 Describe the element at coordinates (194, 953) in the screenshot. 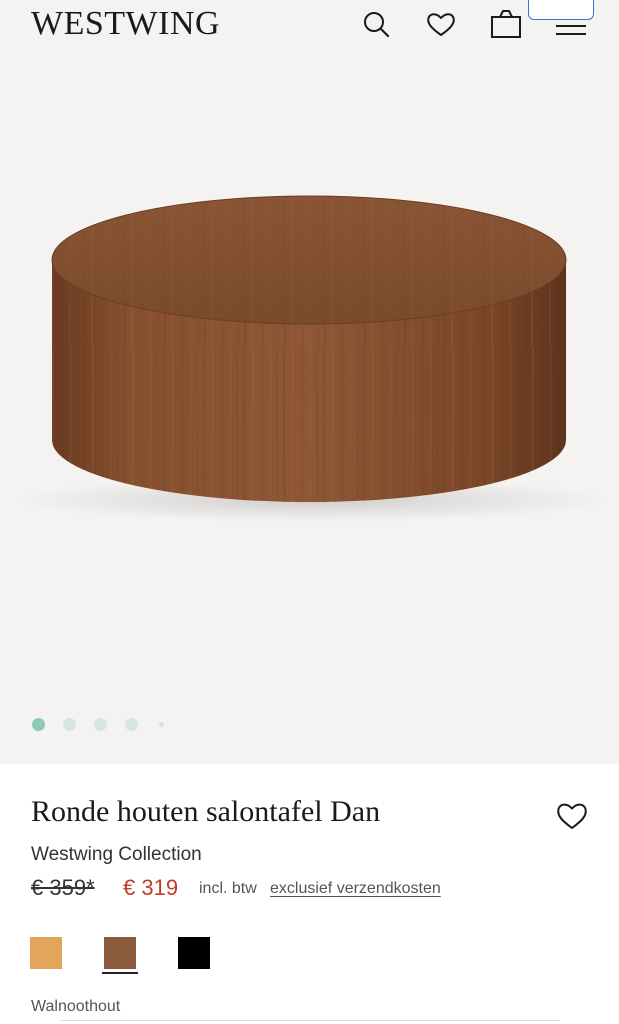

I see `swatch-black` at that location.